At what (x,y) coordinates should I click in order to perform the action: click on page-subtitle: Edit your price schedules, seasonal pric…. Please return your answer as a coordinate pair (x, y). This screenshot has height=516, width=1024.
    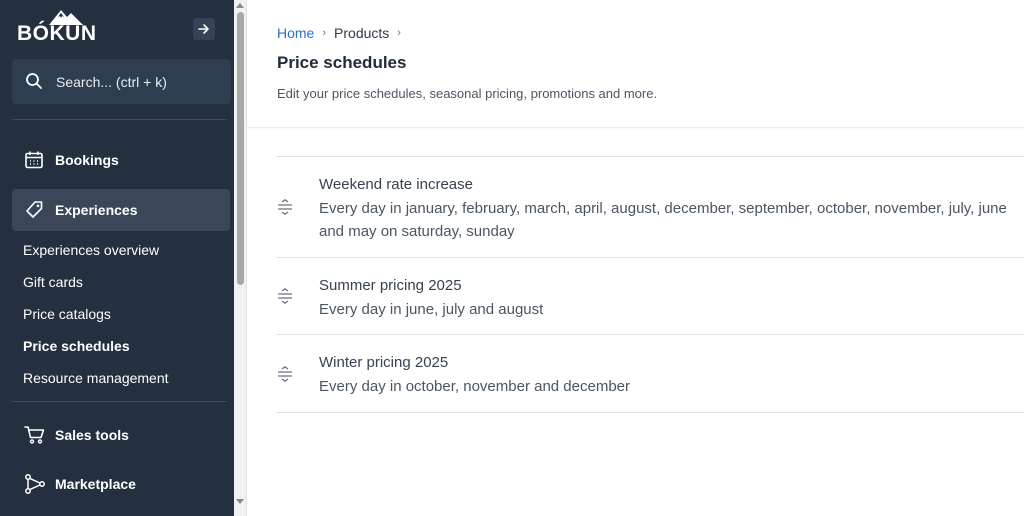
    Looking at the image, I should click on (467, 93).